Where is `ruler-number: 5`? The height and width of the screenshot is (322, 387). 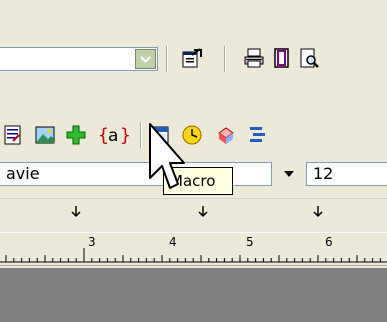
ruler-number: 5 is located at coordinates (250, 242).